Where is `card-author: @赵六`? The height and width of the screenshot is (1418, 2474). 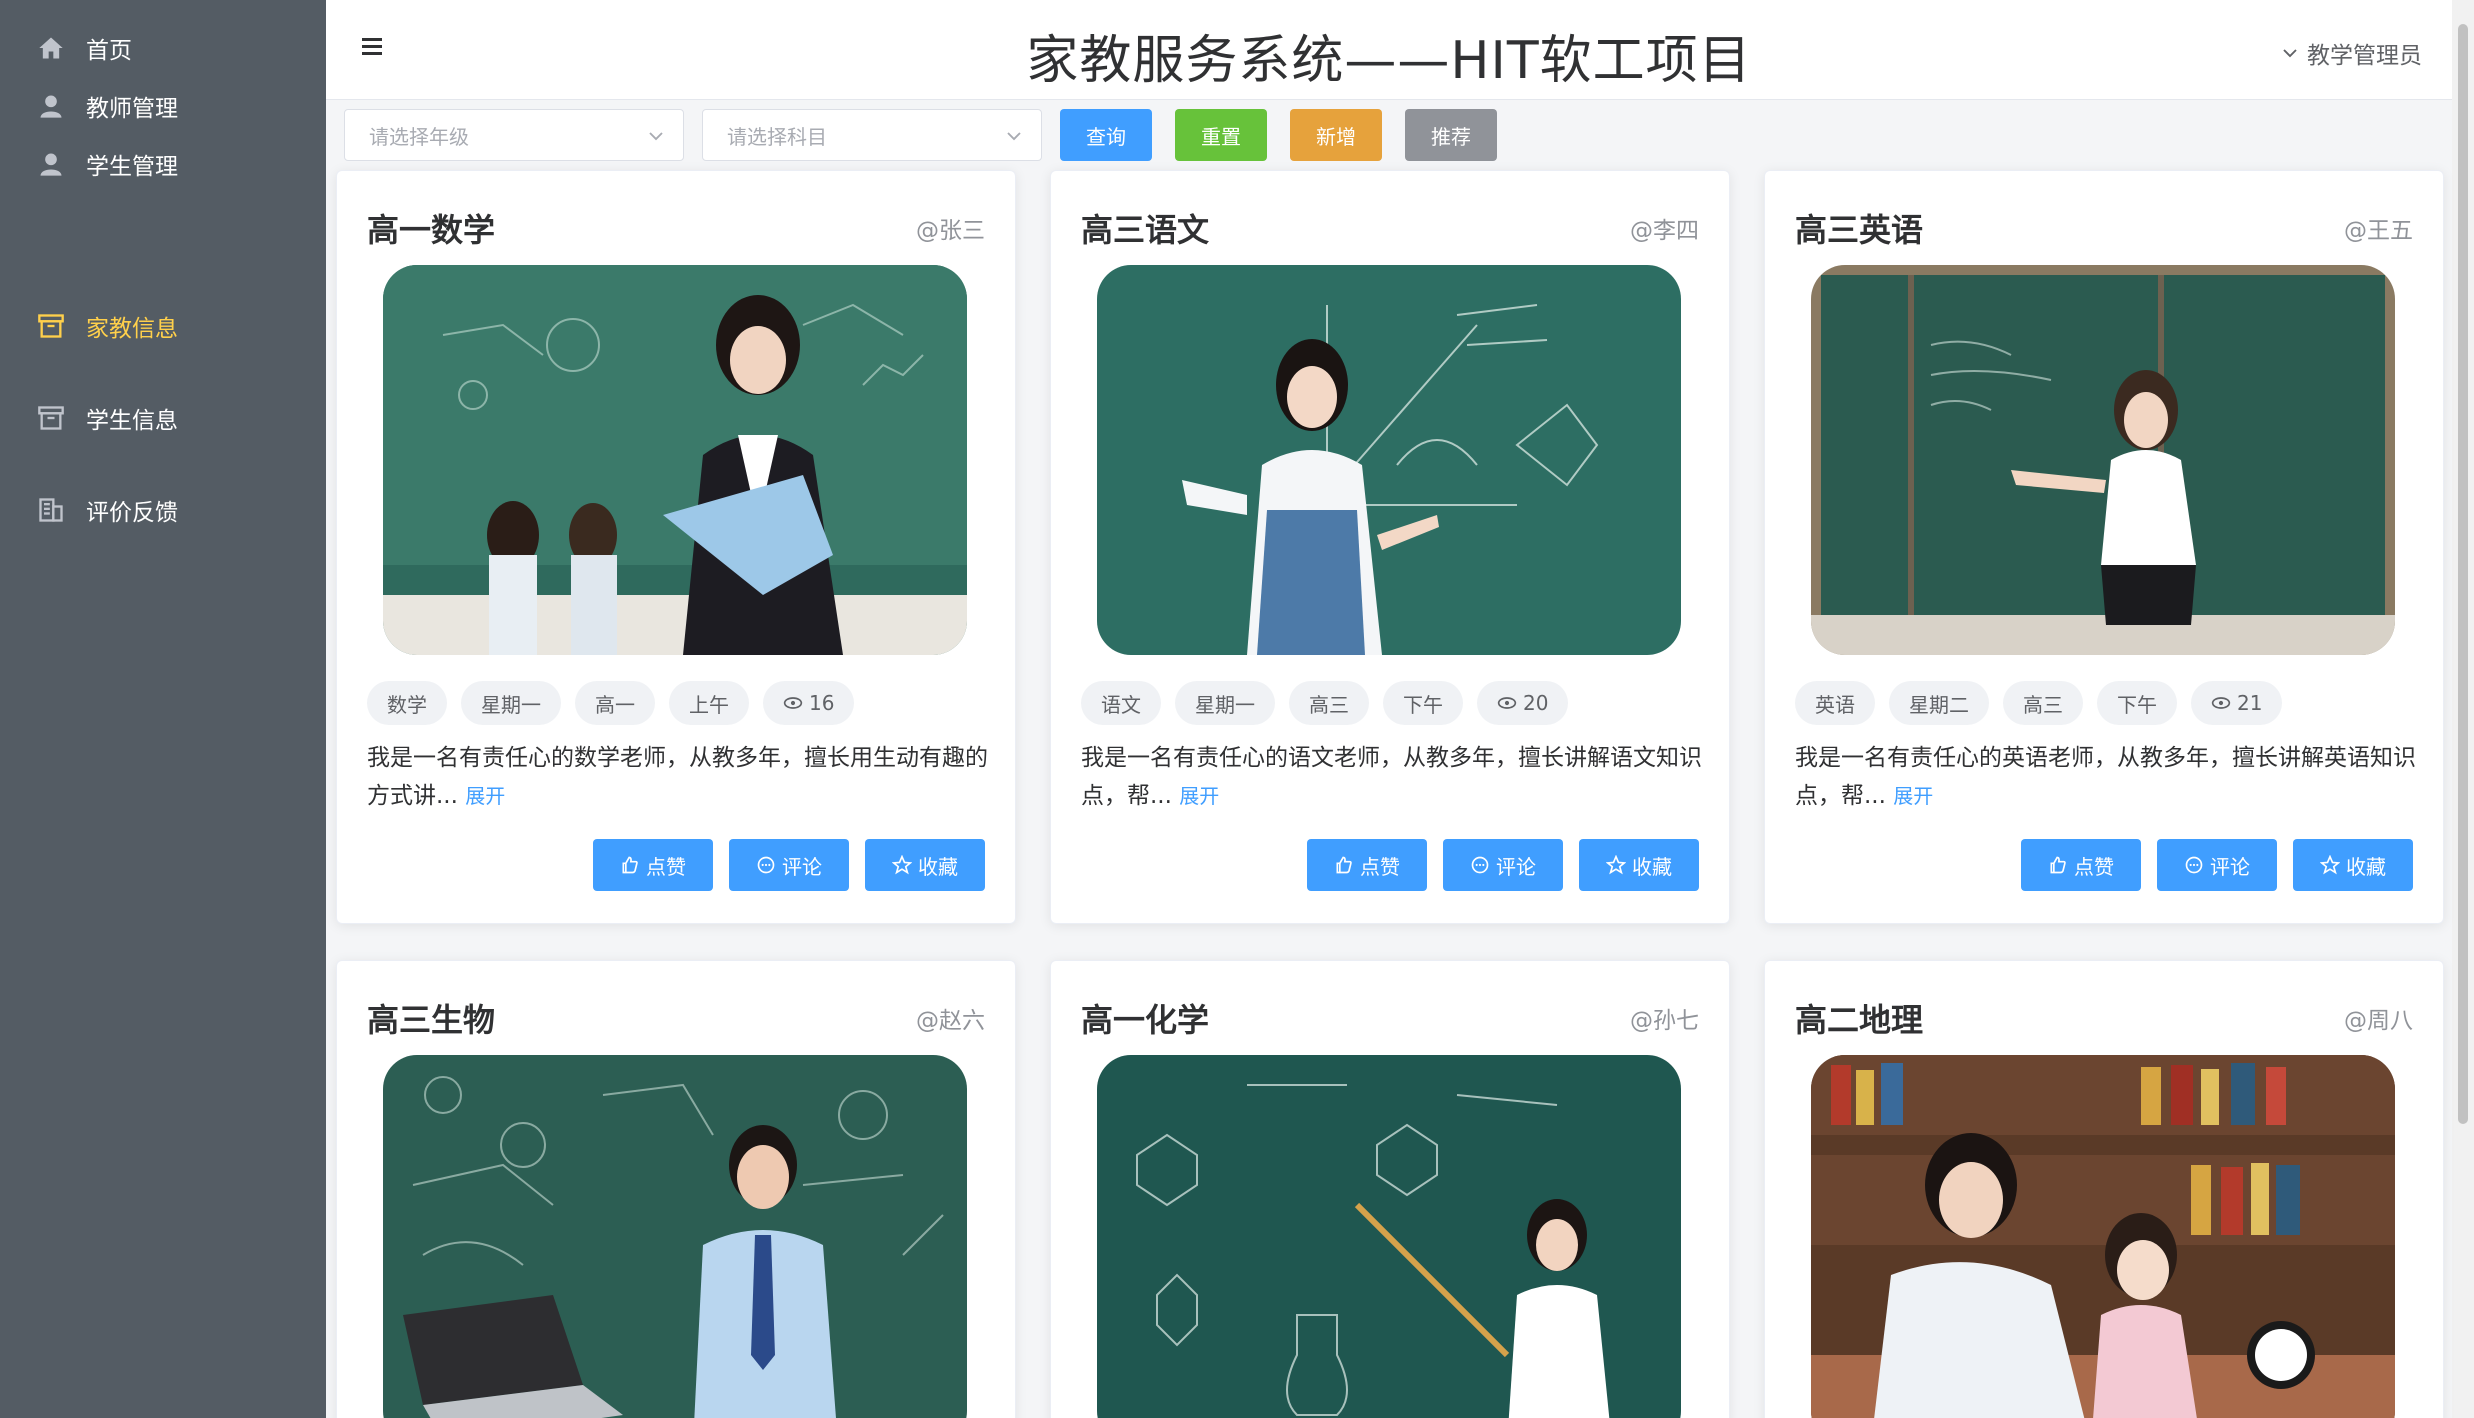 card-author: @赵六 is located at coordinates (950, 1021).